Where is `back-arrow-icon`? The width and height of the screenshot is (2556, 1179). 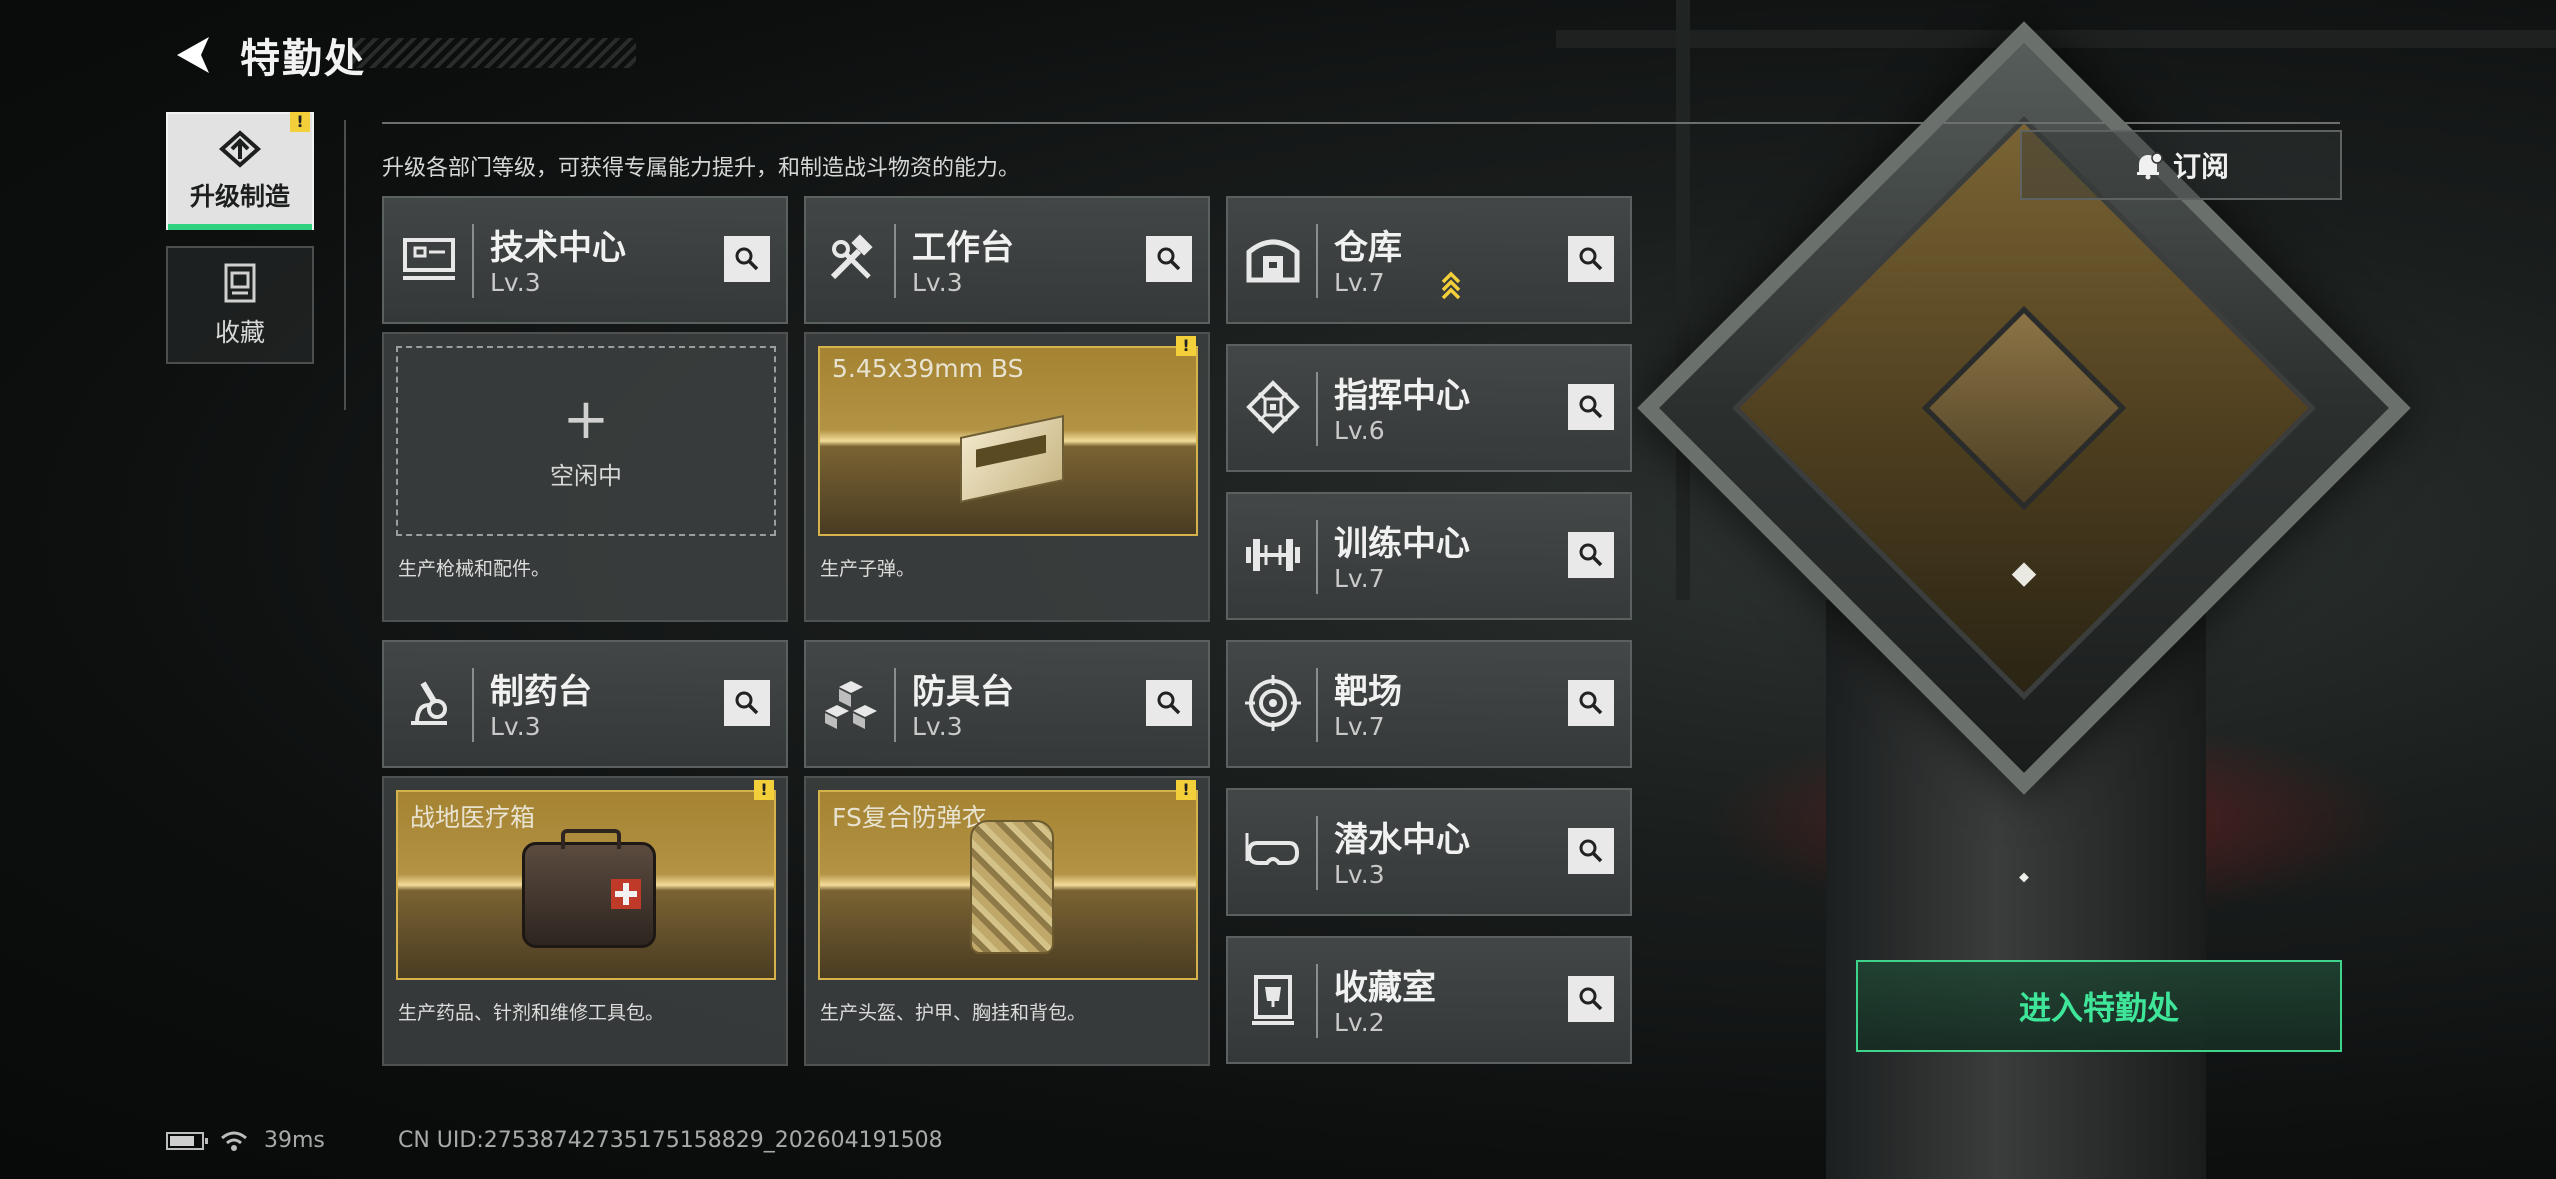
back-arrow-icon is located at coordinates (193, 55).